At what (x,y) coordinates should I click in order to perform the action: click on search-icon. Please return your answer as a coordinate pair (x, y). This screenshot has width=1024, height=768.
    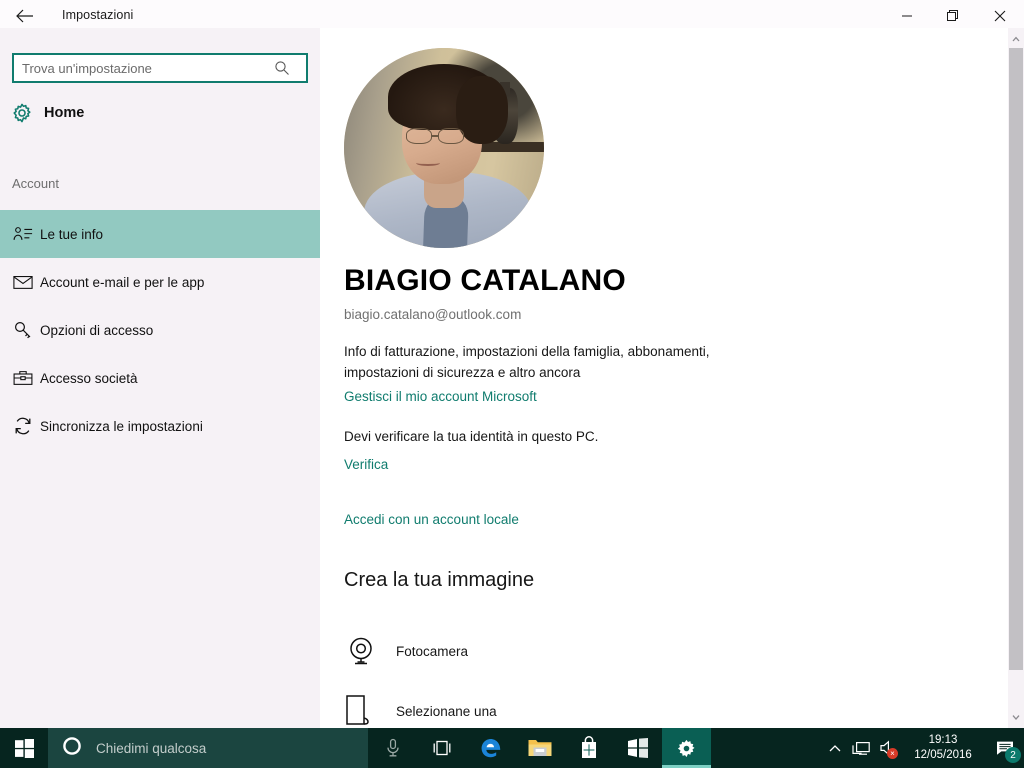
    Looking at the image, I should click on (282, 68).